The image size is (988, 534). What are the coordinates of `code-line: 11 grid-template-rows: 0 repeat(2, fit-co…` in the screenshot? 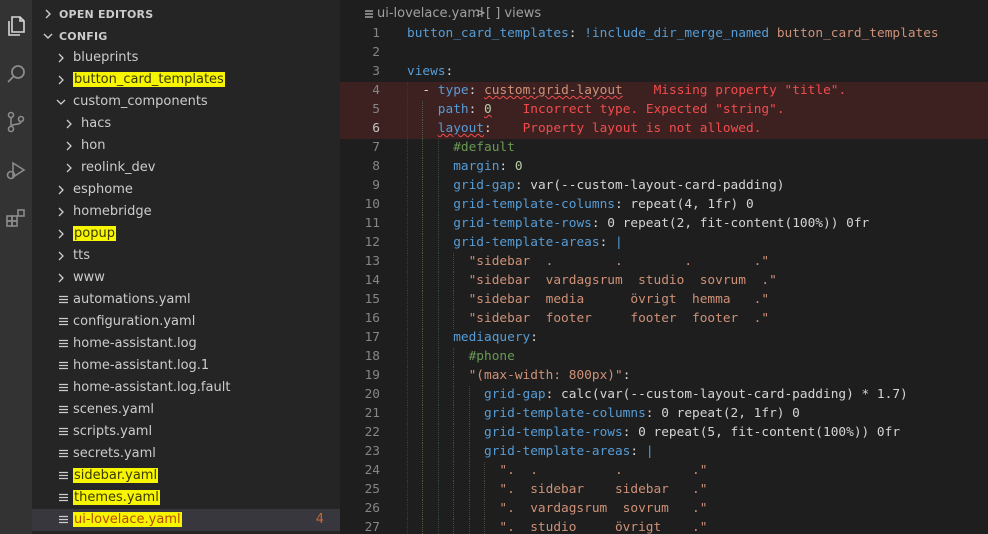 It's located at (664, 224).